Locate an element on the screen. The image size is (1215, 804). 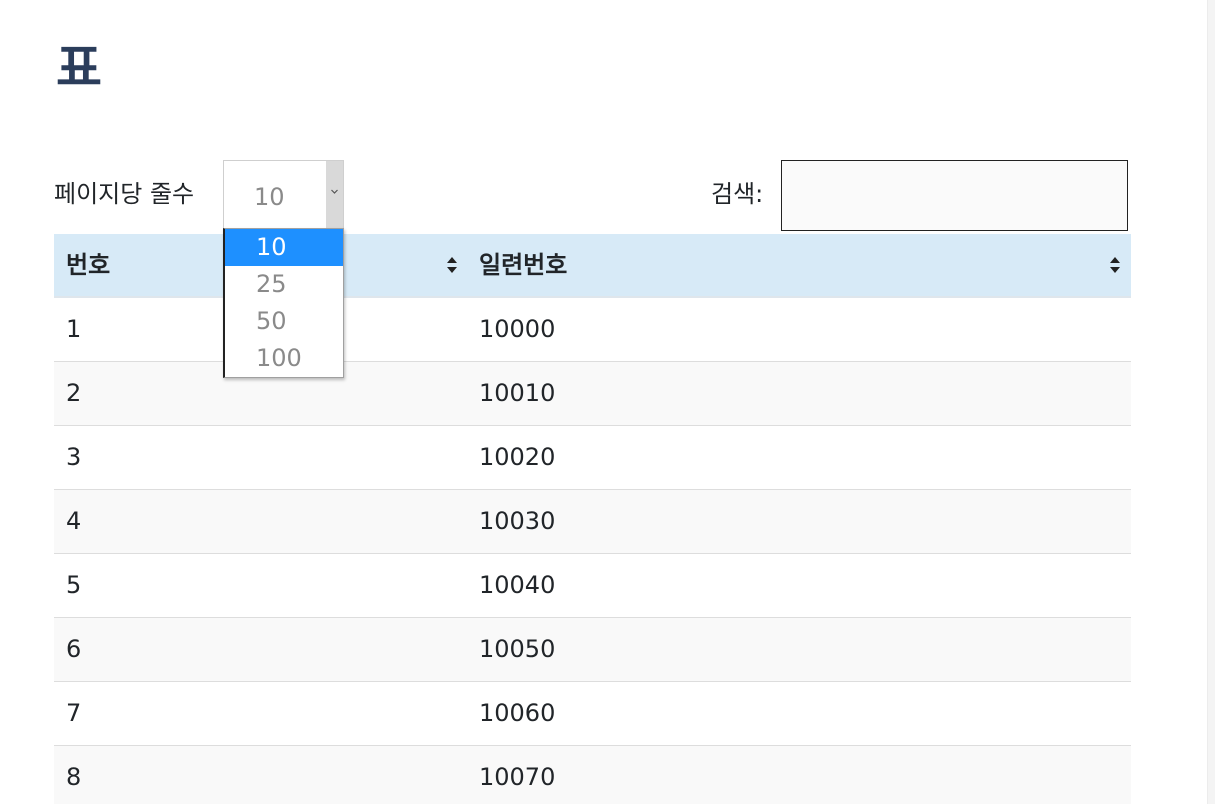
page-length-dropdown: 10 25 50 100 is located at coordinates (283, 303).